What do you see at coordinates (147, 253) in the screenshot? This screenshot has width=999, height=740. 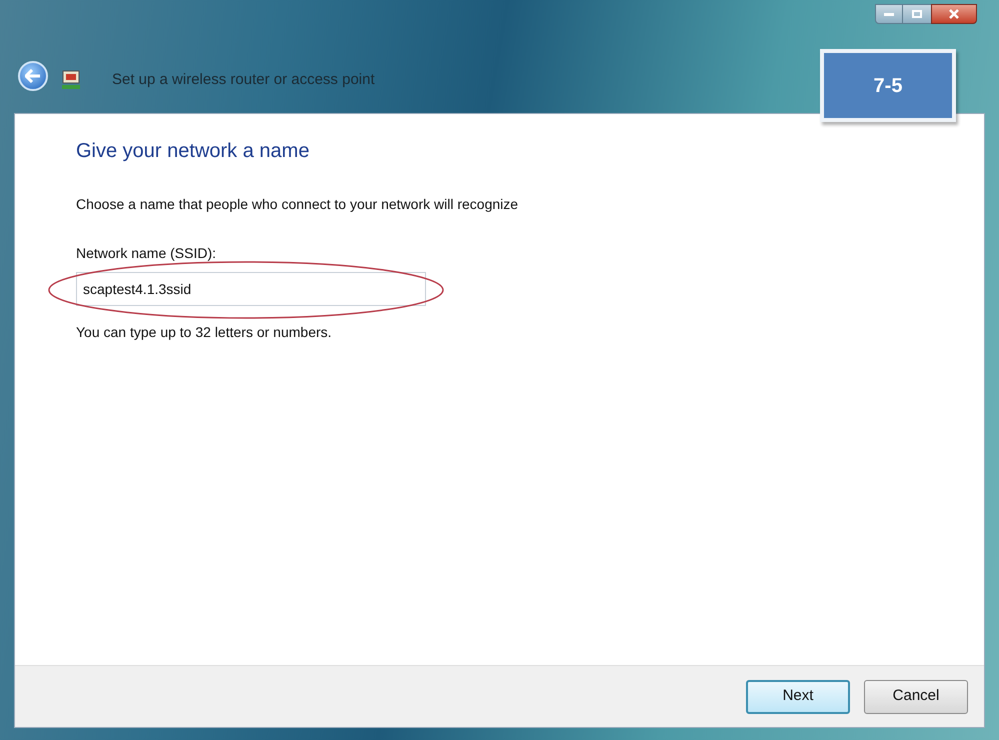 I see `field-label: Network name (SSID):` at bounding box center [147, 253].